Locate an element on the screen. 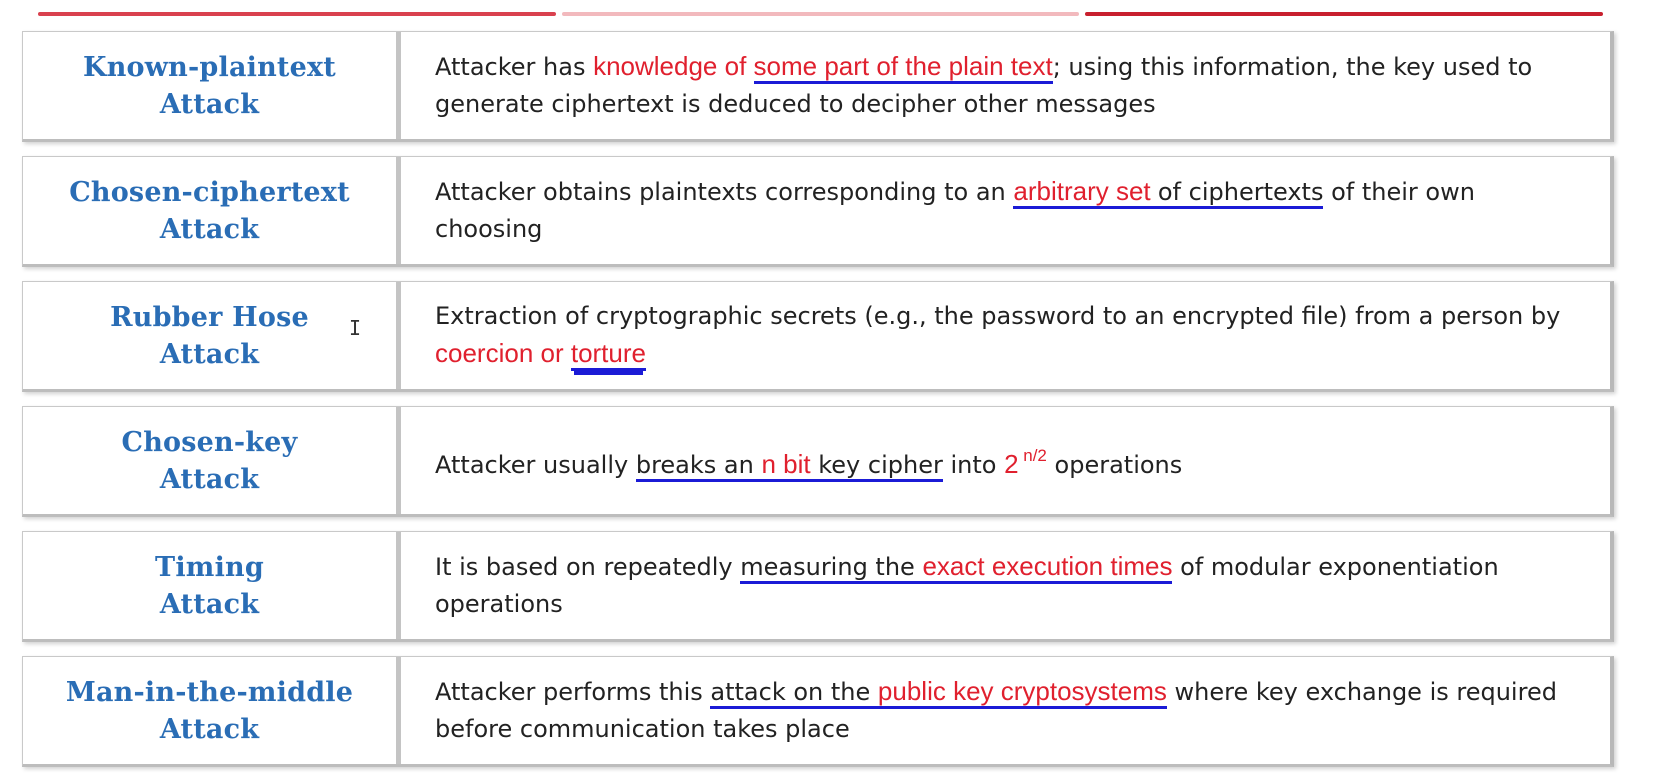  desc-superscript: n/2 is located at coordinates (1032, 455).